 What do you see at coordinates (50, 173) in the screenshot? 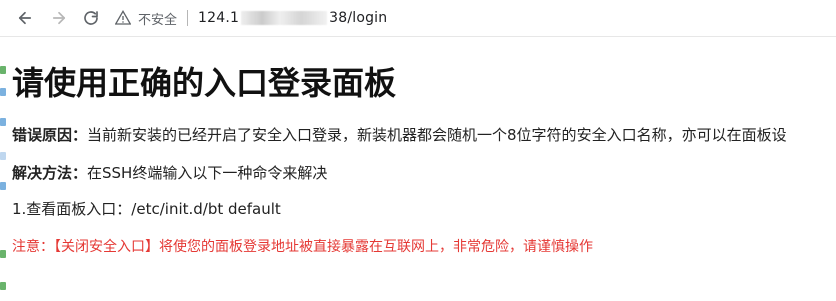
I see `solution-label: 解决方法：` at bounding box center [50, 173].